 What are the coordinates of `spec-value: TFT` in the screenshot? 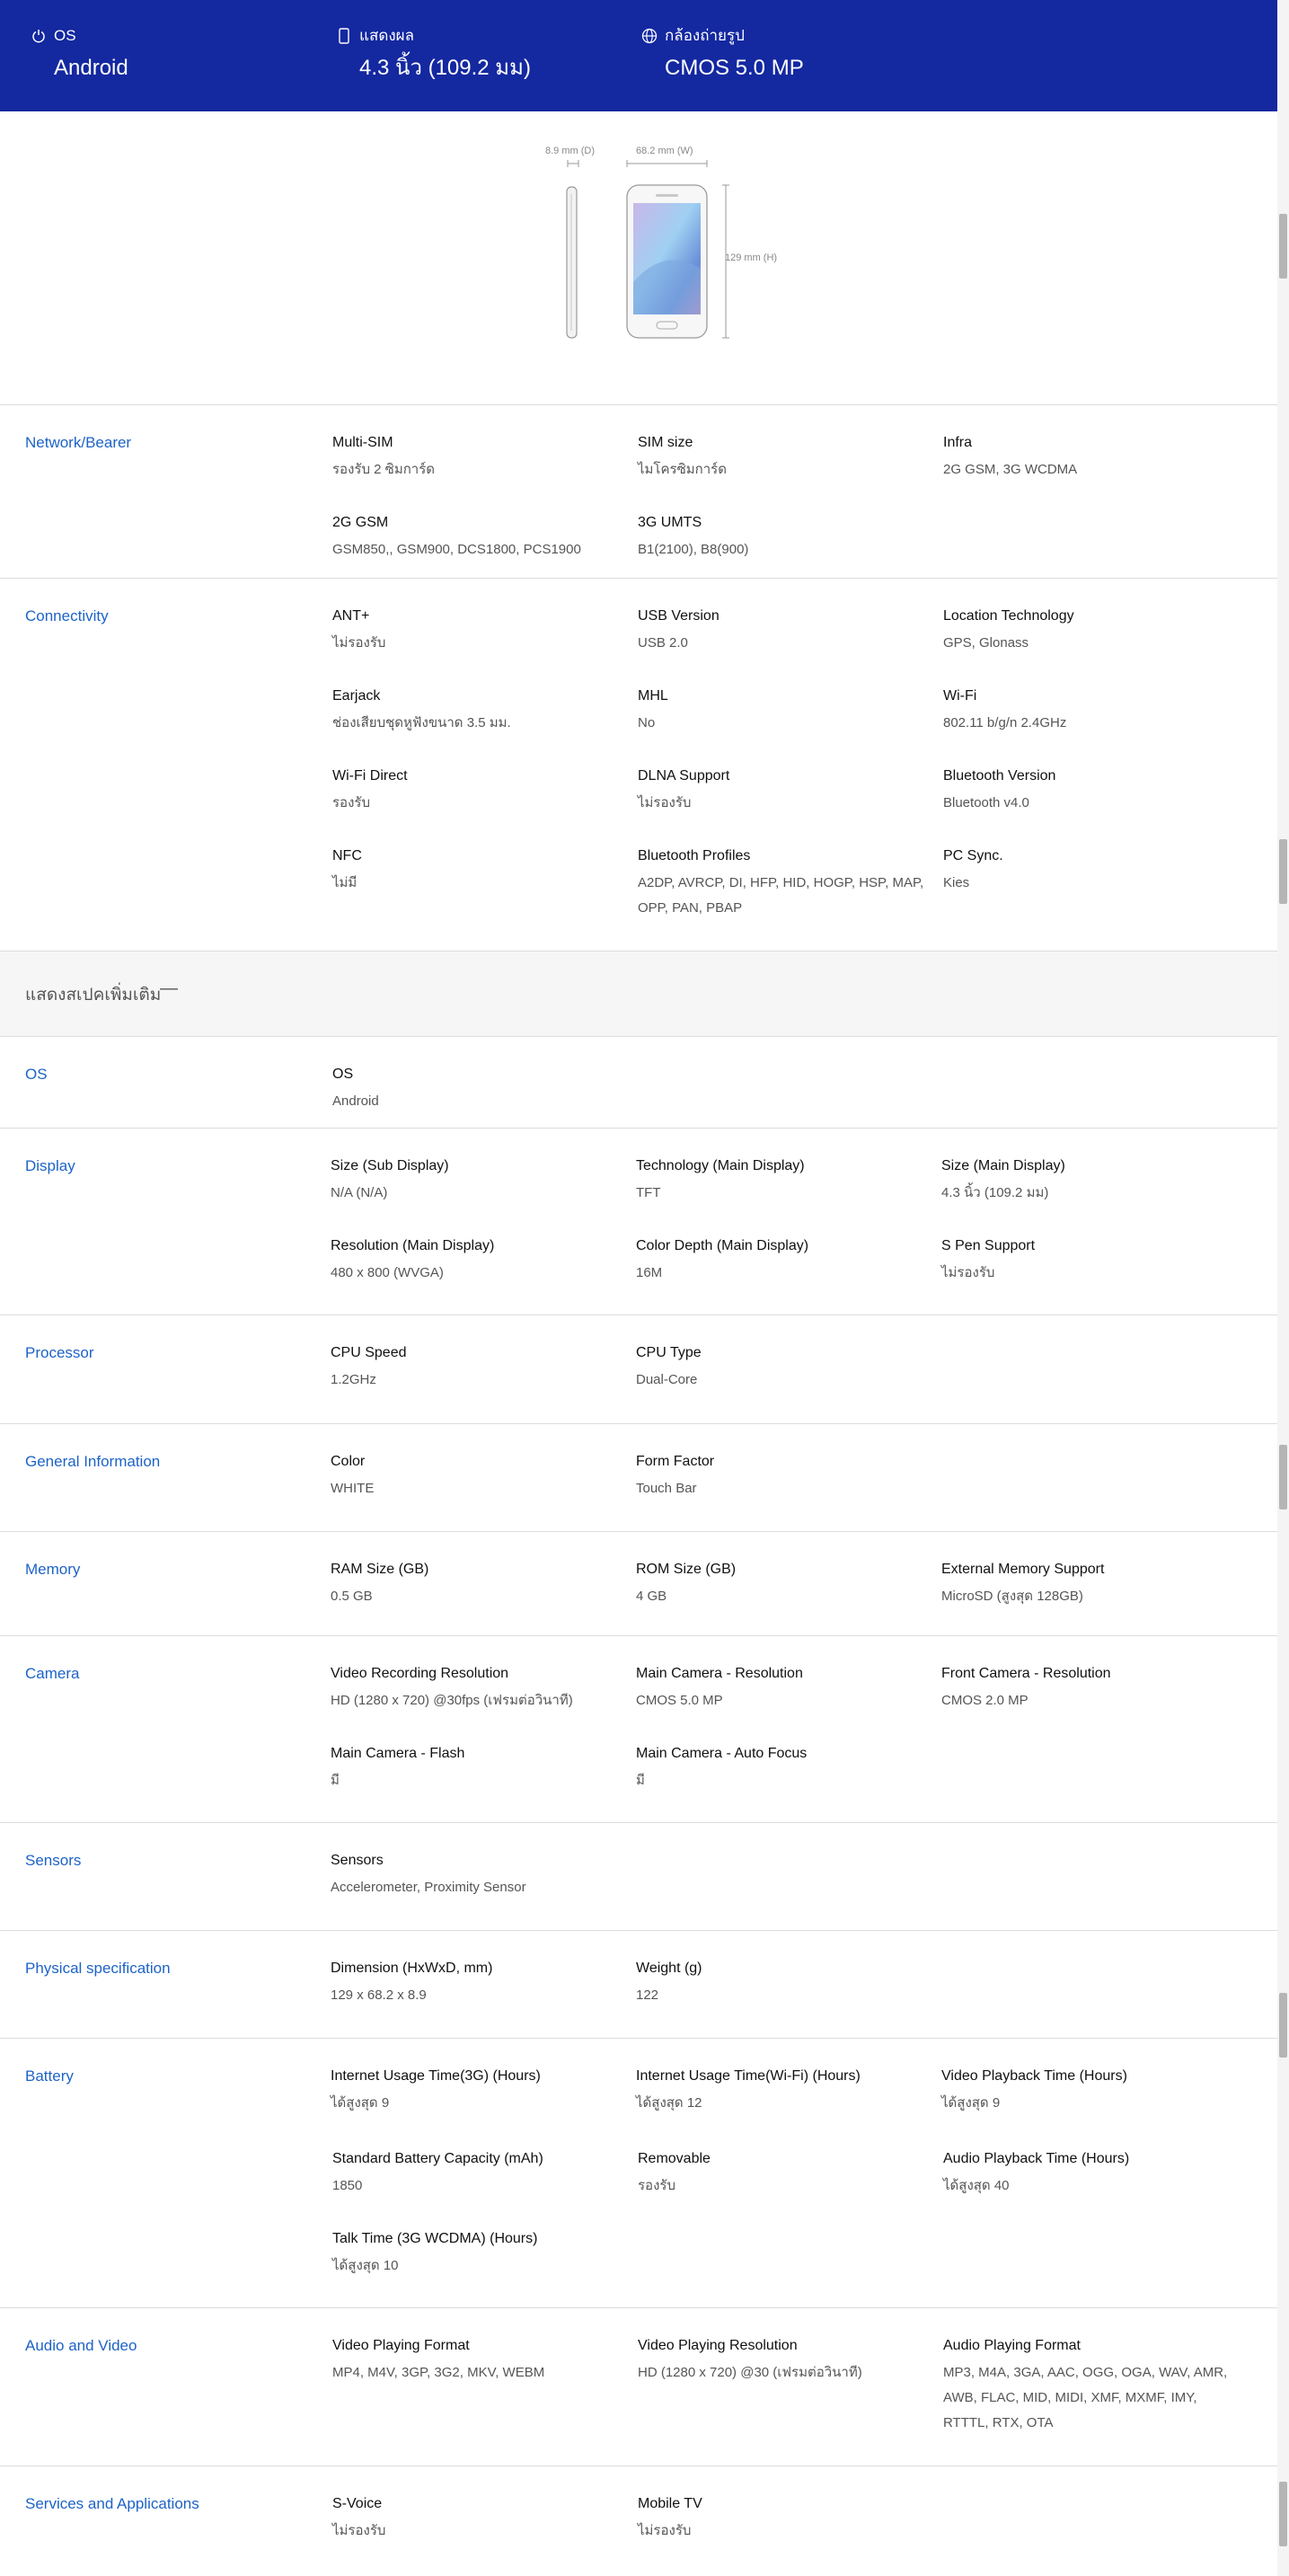 It's located at (648, 1192).